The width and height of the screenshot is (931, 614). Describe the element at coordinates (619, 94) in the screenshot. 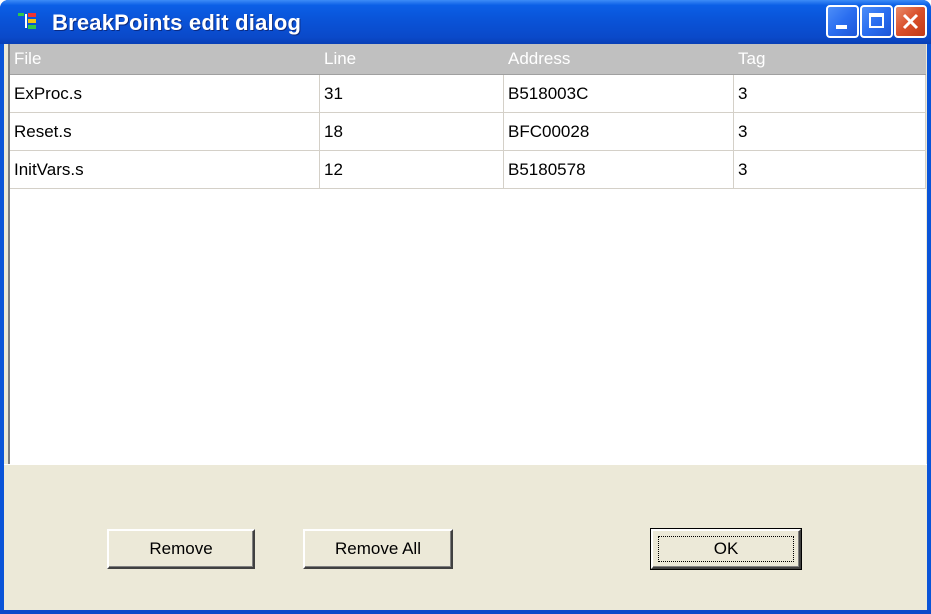

I see `cell-address: B518003C` at that location.